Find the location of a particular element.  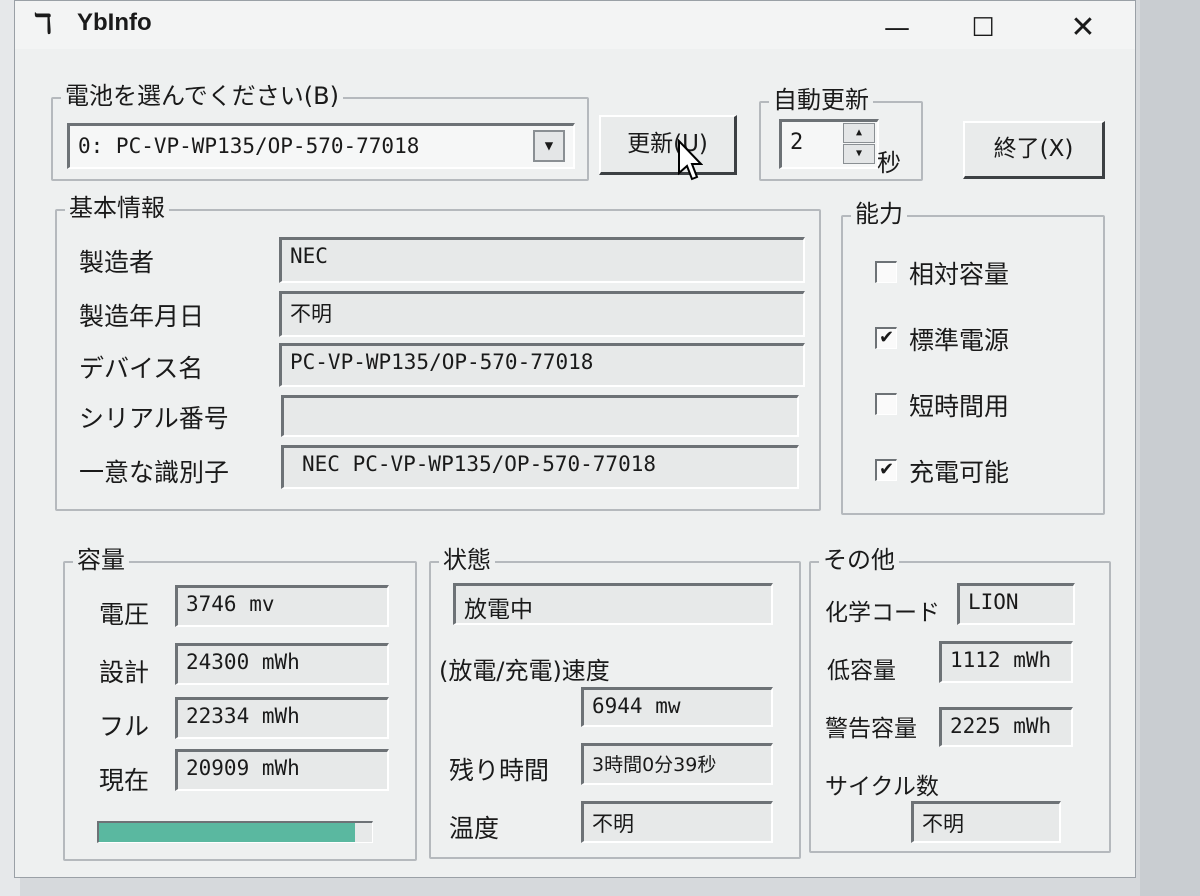

exit-button-label: 終了(X) is located at coordinates (1033, 149).